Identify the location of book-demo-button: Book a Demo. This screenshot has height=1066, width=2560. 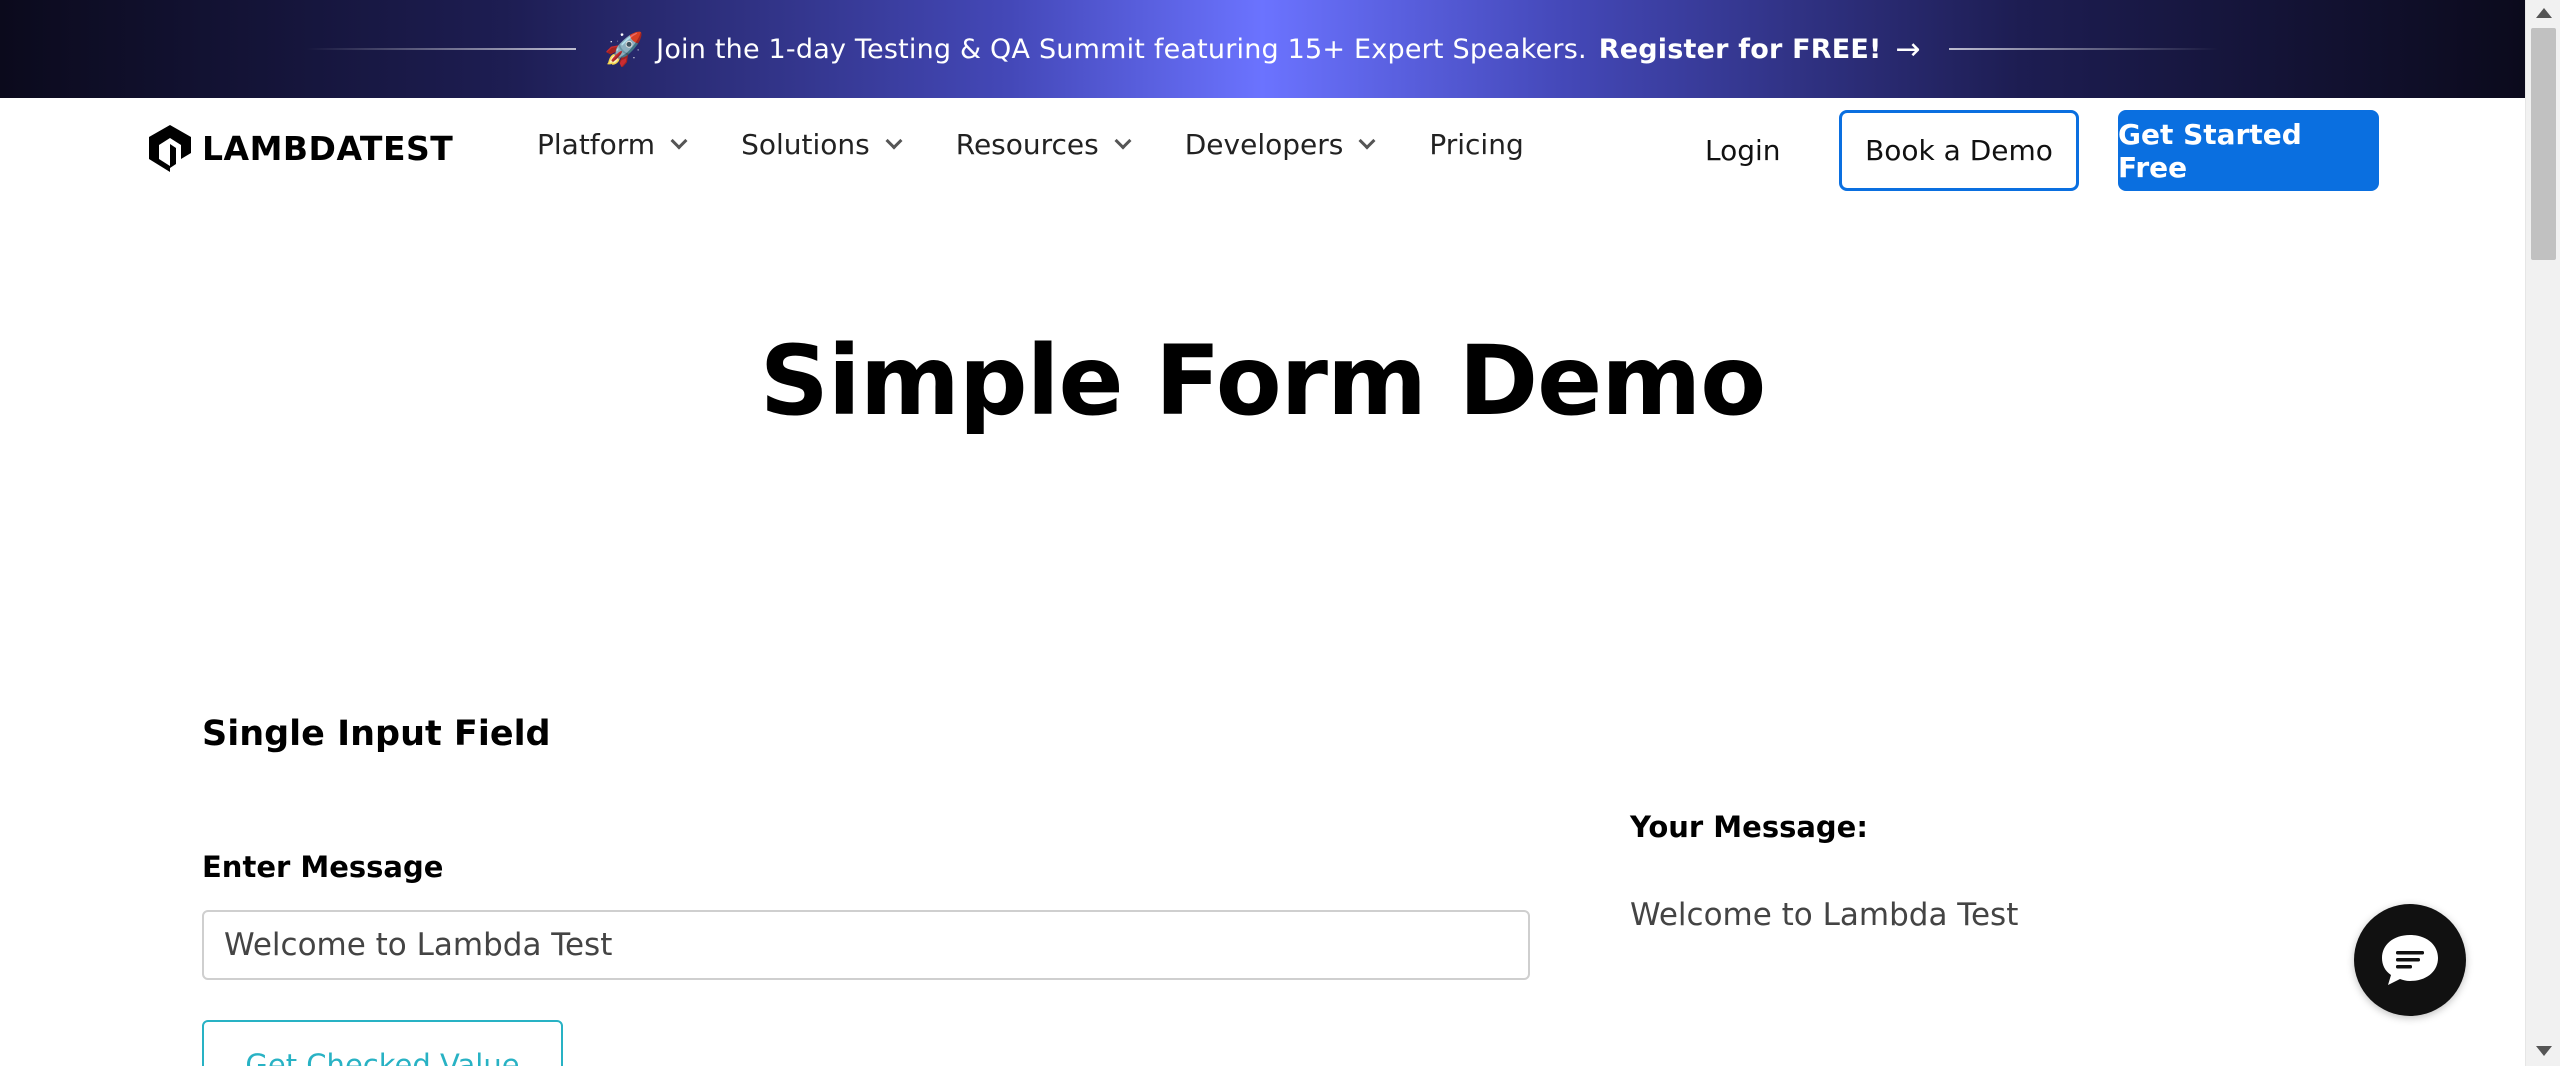
(1959, 150).